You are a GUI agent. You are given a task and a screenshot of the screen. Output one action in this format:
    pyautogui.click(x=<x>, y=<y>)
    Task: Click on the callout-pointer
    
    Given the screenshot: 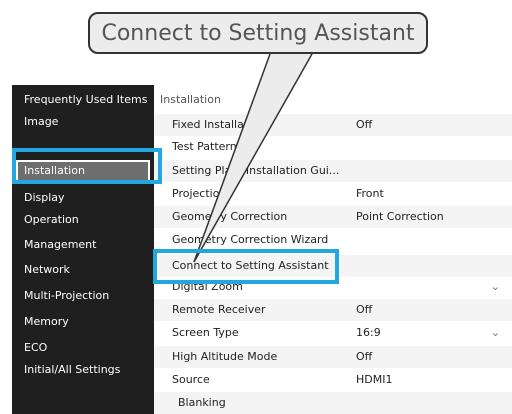 What is the action you would take?
    pyautogui.click(x=253, y=158)
    